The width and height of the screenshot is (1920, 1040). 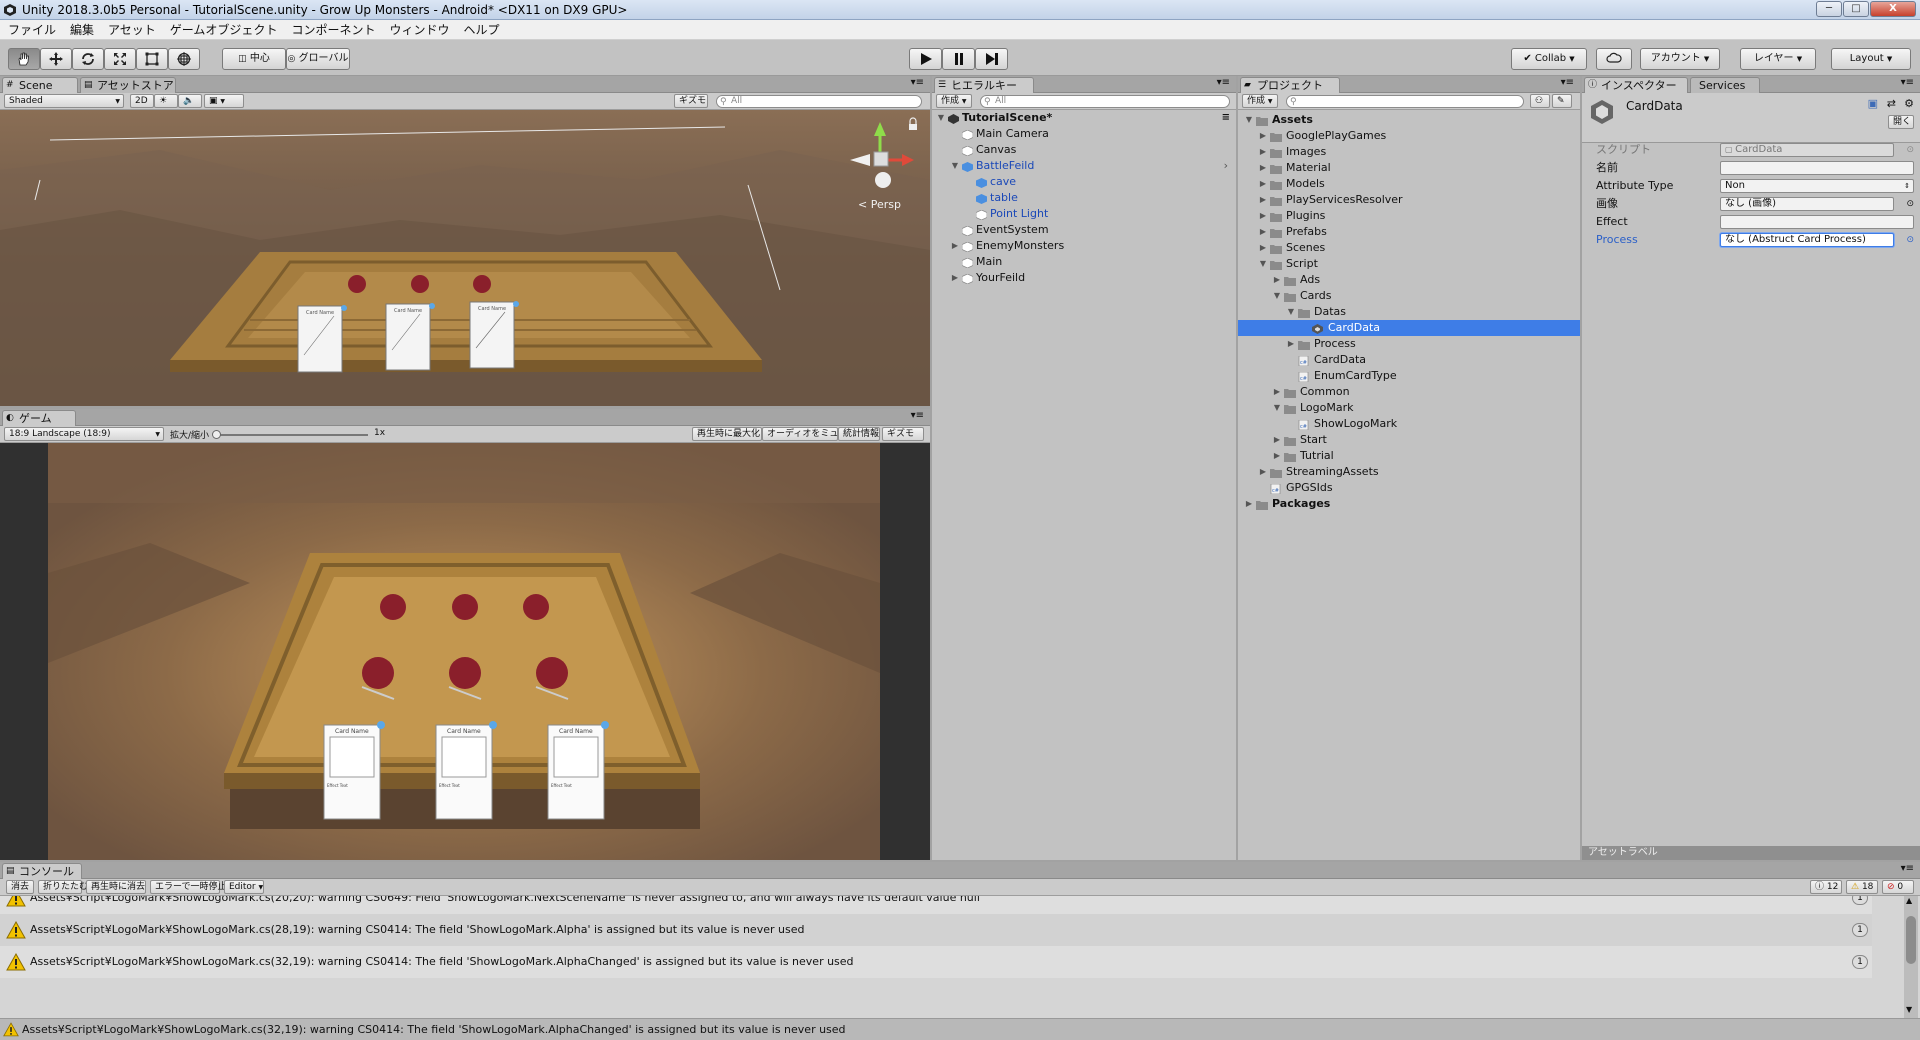 What do you see at coordinates (1725, 85) in the screenshot?
I see `tab-services: Services` at bounding box center [1725, 85].